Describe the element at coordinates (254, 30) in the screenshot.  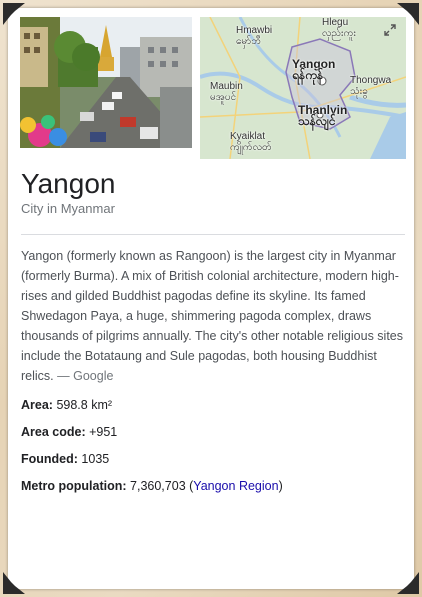
I see `map-label-hmawbi-en: Hmawbi` at that location.